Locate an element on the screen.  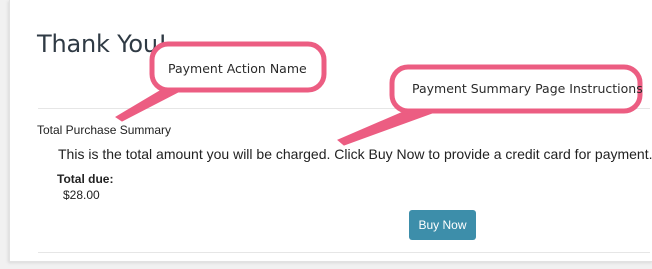
callout-label-instructions: Payment Summary Page Instructions is located at coordinates (527, 88).